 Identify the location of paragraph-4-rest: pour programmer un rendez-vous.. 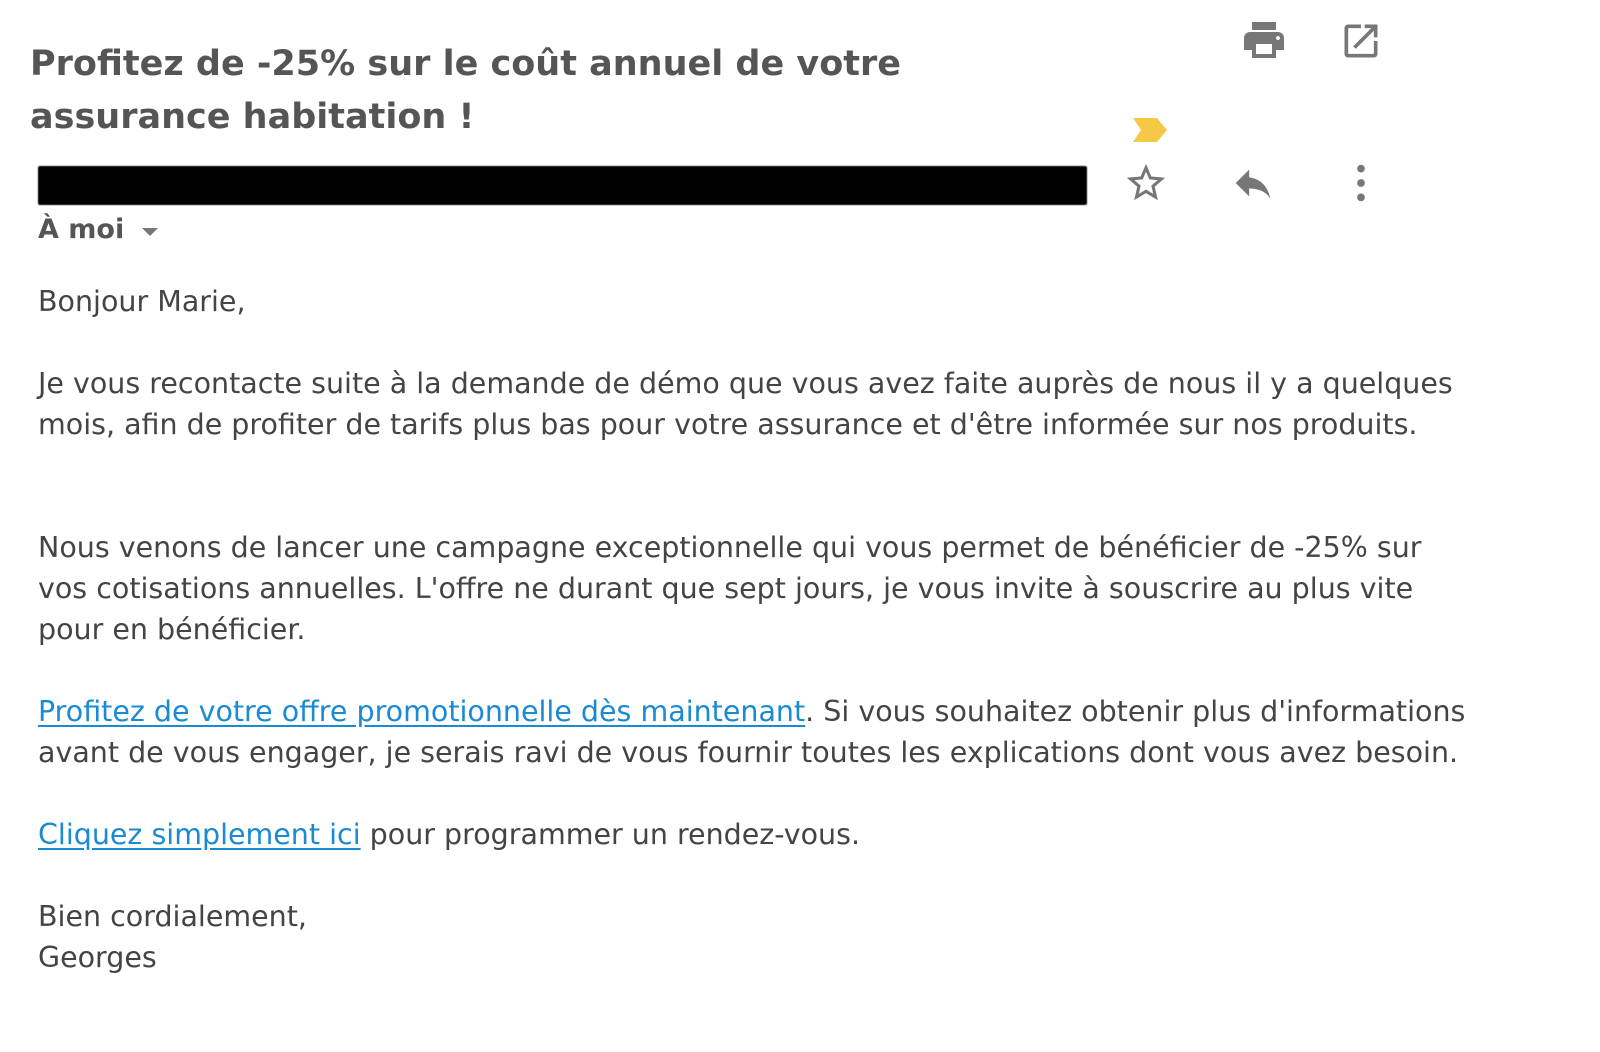
(610, 834).